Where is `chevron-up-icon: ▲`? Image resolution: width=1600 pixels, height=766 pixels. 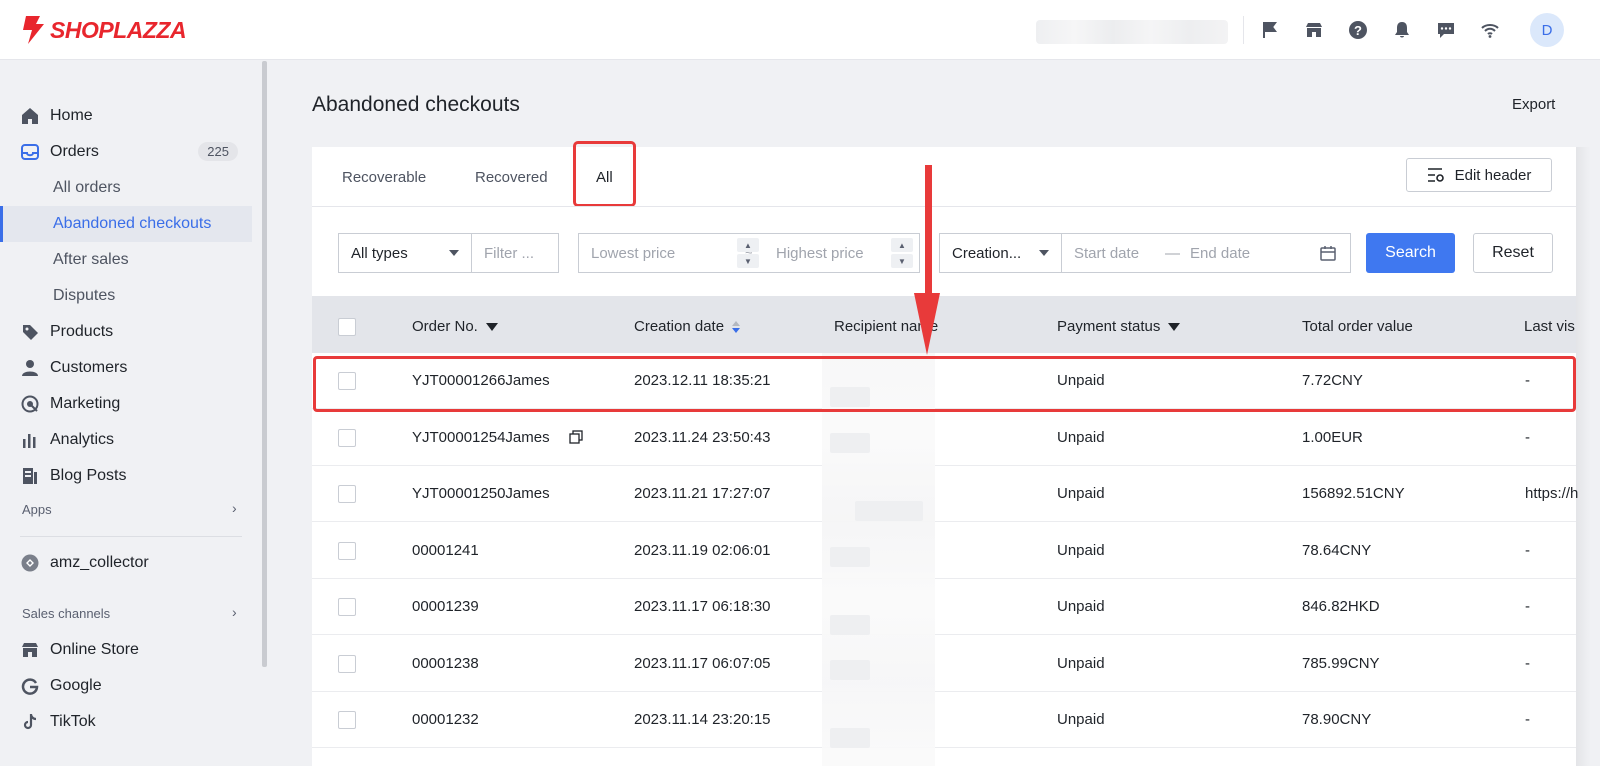
chevron-up-icon: ▲ is located at coordinates (902, 245).